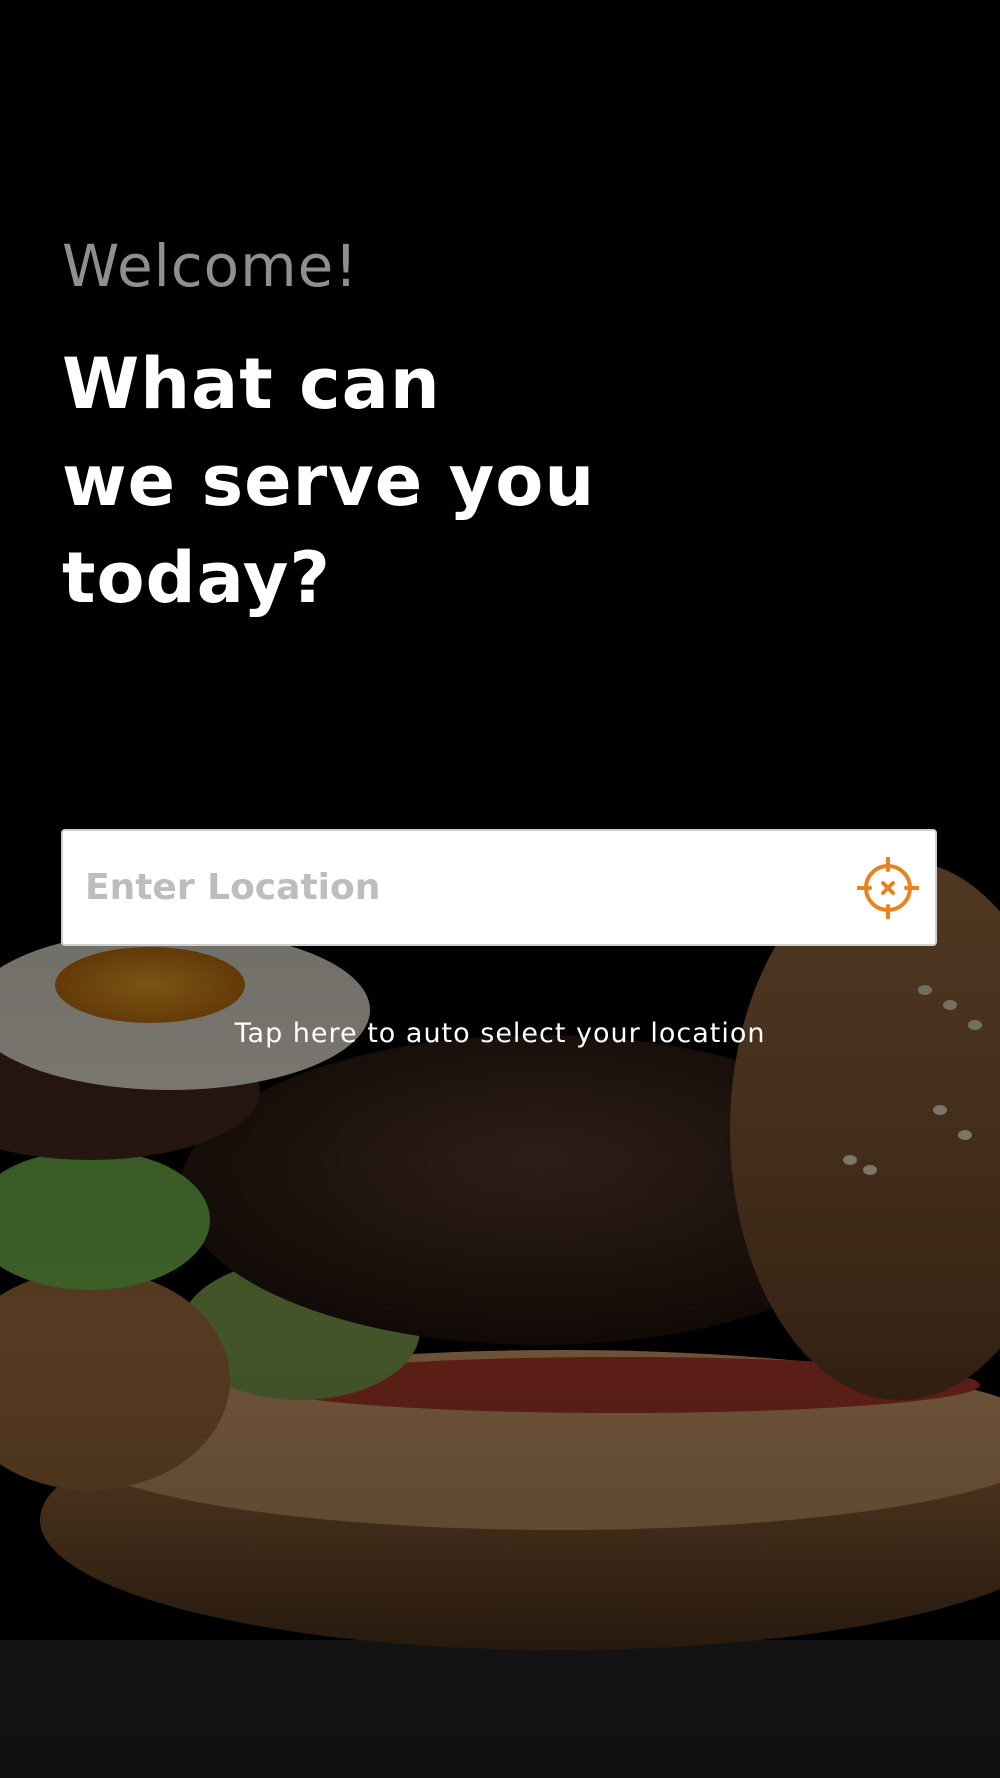 The width and height of the screenshot is (1000, 1778). I want to click on headline: What can we serve you today?, so click(362, 481).